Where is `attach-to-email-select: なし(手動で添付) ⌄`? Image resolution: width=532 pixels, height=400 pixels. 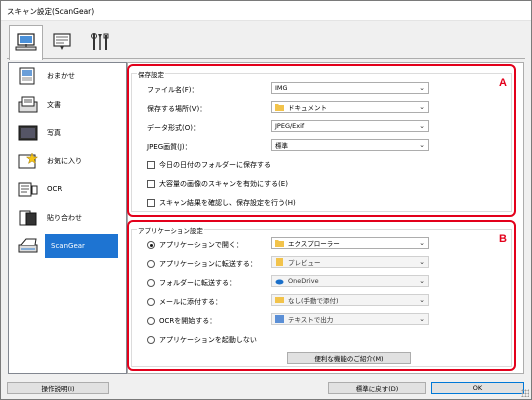
attach-to-email-select: なし(手動で添付) ⌄ is located at coordinates (350, 300).